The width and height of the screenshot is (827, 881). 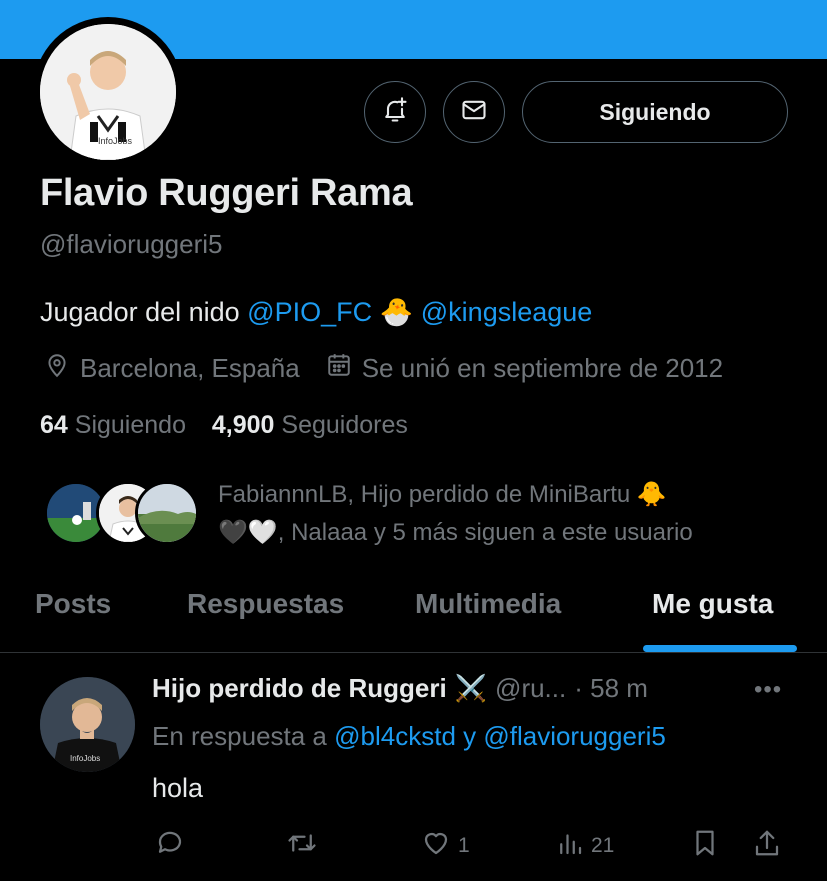 What do you see at coordinates (62, 368) in the screenshot?
I see `location-pin-icon` at bounding box center [62, 368].